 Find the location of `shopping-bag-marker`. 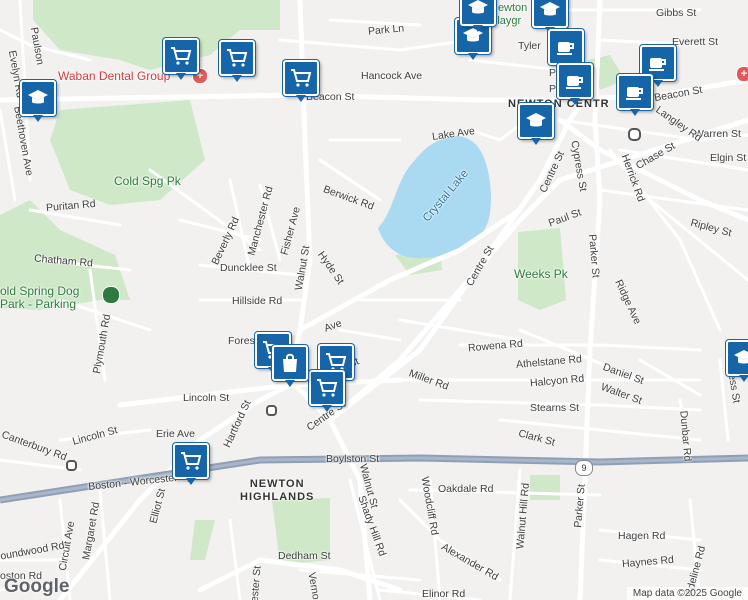

shopping-bag-marker is located at coordinates (290, 366).